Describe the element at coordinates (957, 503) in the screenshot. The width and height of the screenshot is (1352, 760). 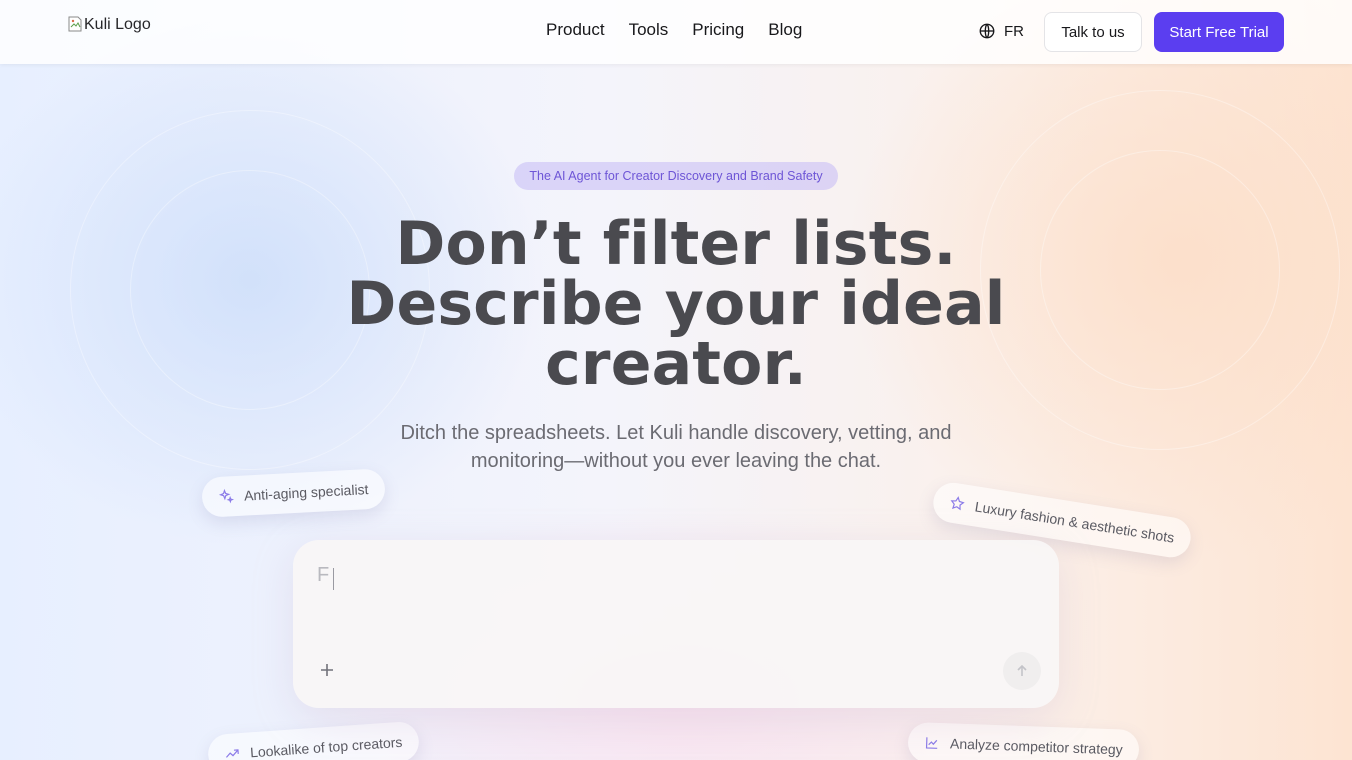
I see `star-icon` at that location.